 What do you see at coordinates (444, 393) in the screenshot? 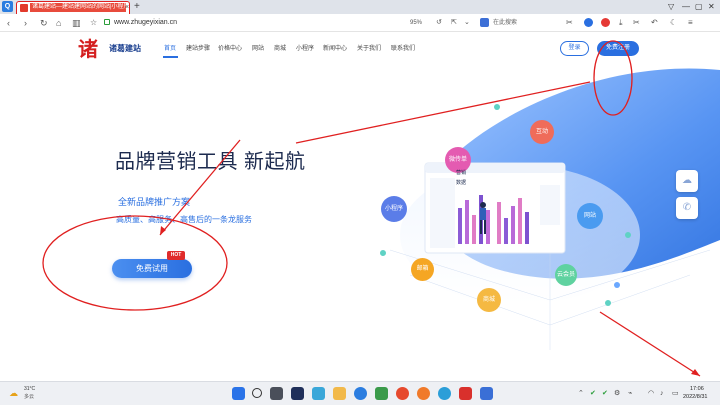
I see `edge-icon` at bounding box center [444, 393].